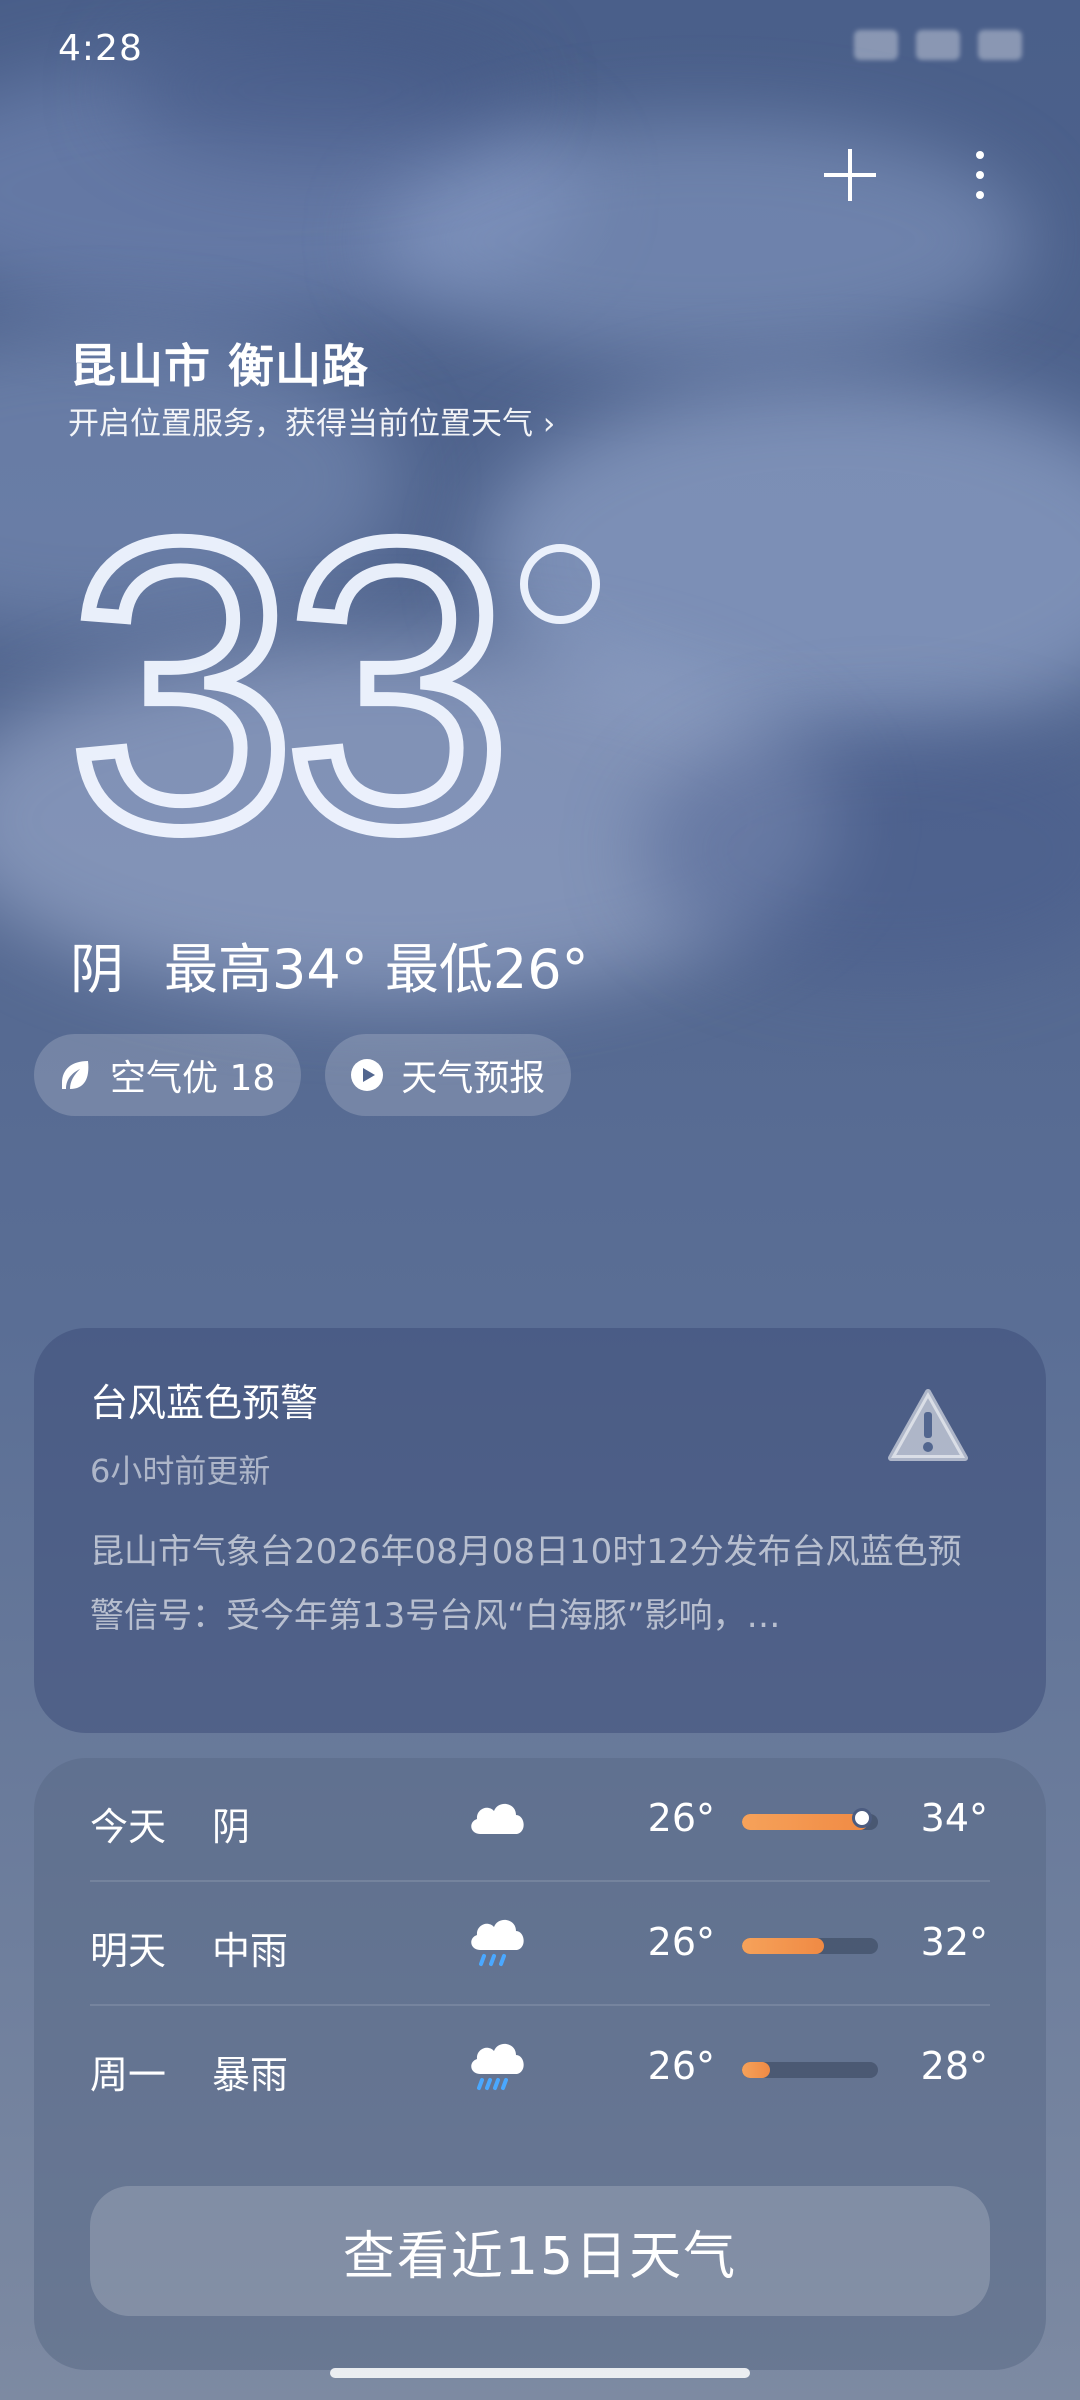 The width and height of the screenshot is (1080, 2400). I want to click on location-service-hint: 开启位置服务，获得当前位置天气 ›, so click(311, 420).